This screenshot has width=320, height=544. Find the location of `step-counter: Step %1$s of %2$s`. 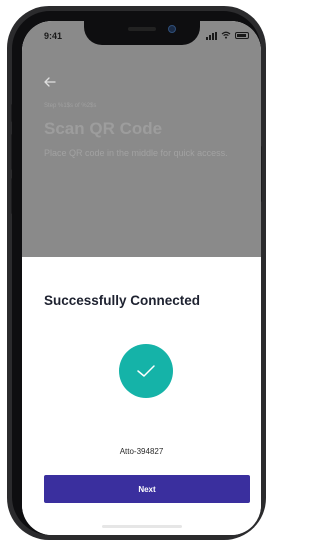

step-counter: Step %1$s of %2$s is located at coordinates (70, 106).